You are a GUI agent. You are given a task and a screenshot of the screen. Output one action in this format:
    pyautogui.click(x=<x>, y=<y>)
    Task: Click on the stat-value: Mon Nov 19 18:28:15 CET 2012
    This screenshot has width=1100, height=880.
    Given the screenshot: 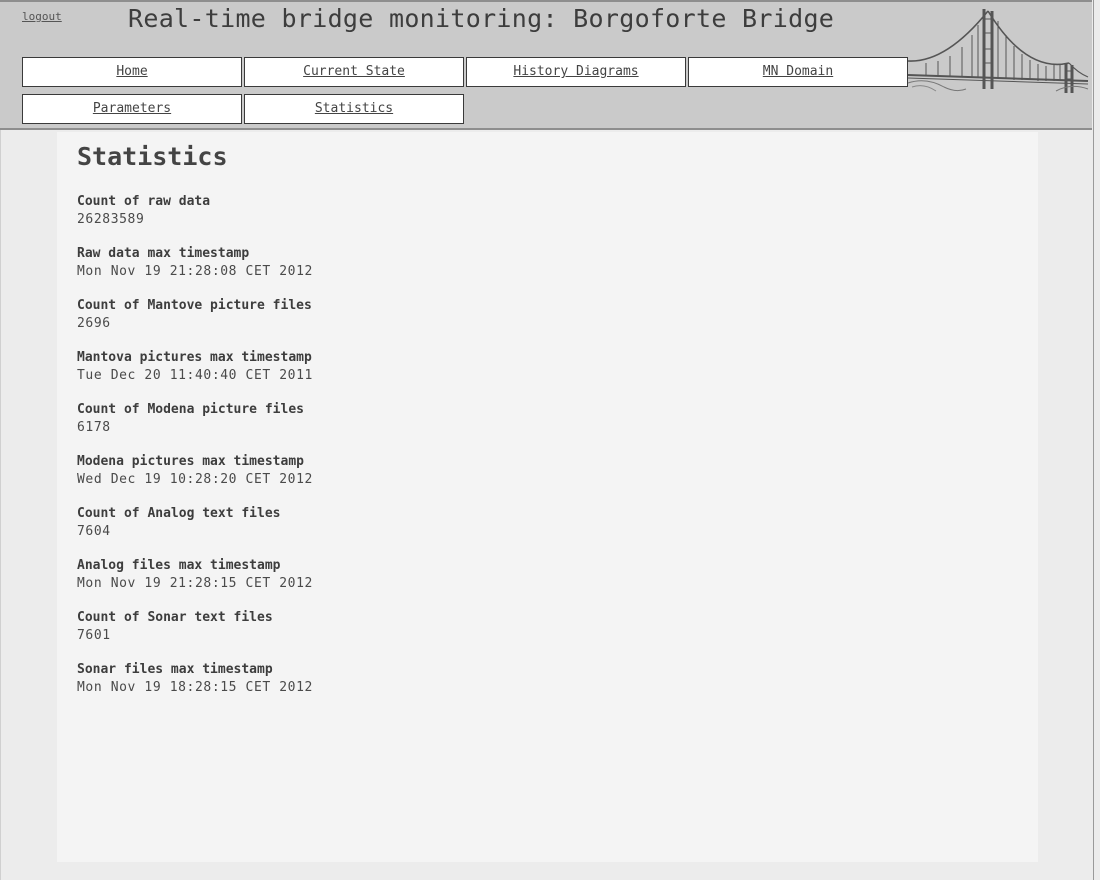 What is the action you would take?
    pyautogui.click(x=195, y=687)
    